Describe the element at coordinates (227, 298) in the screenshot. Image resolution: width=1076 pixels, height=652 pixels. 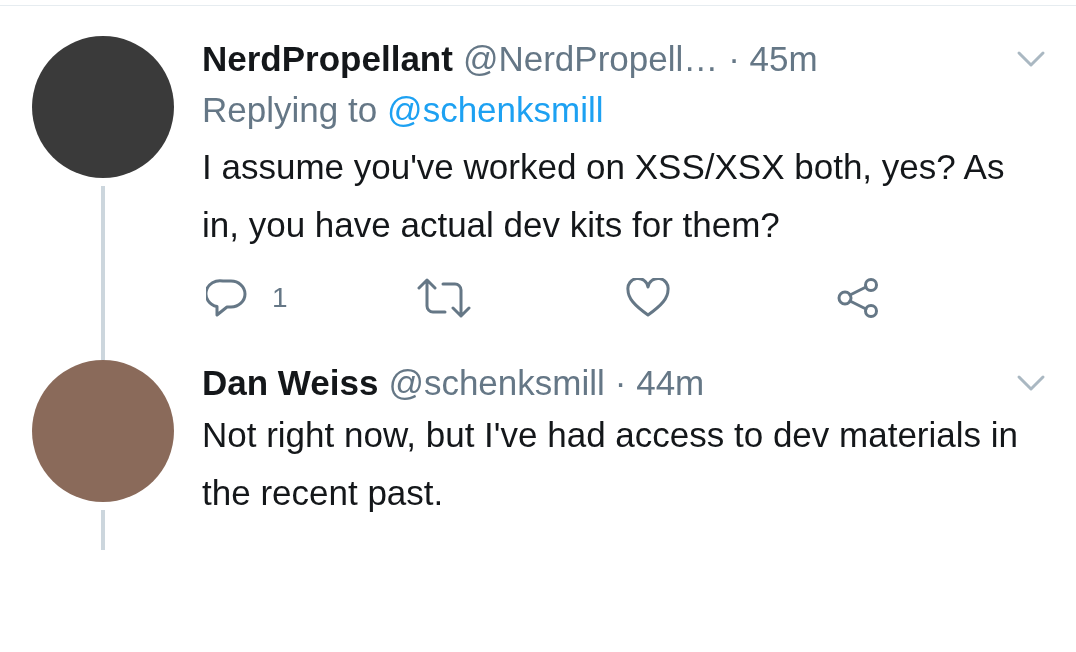
I see `reply-icon` at that location.